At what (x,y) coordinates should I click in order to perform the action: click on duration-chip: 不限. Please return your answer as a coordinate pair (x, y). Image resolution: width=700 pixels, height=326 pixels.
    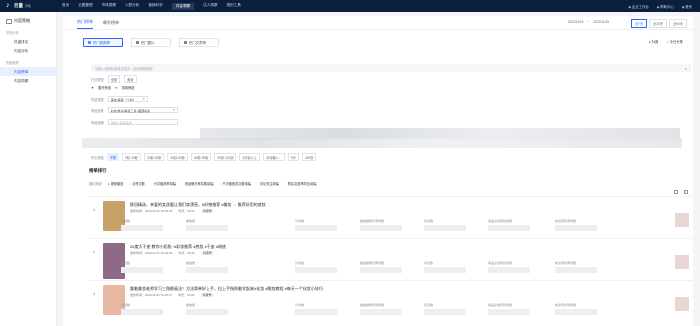
    Looking at the image, I should click on (113, 157).